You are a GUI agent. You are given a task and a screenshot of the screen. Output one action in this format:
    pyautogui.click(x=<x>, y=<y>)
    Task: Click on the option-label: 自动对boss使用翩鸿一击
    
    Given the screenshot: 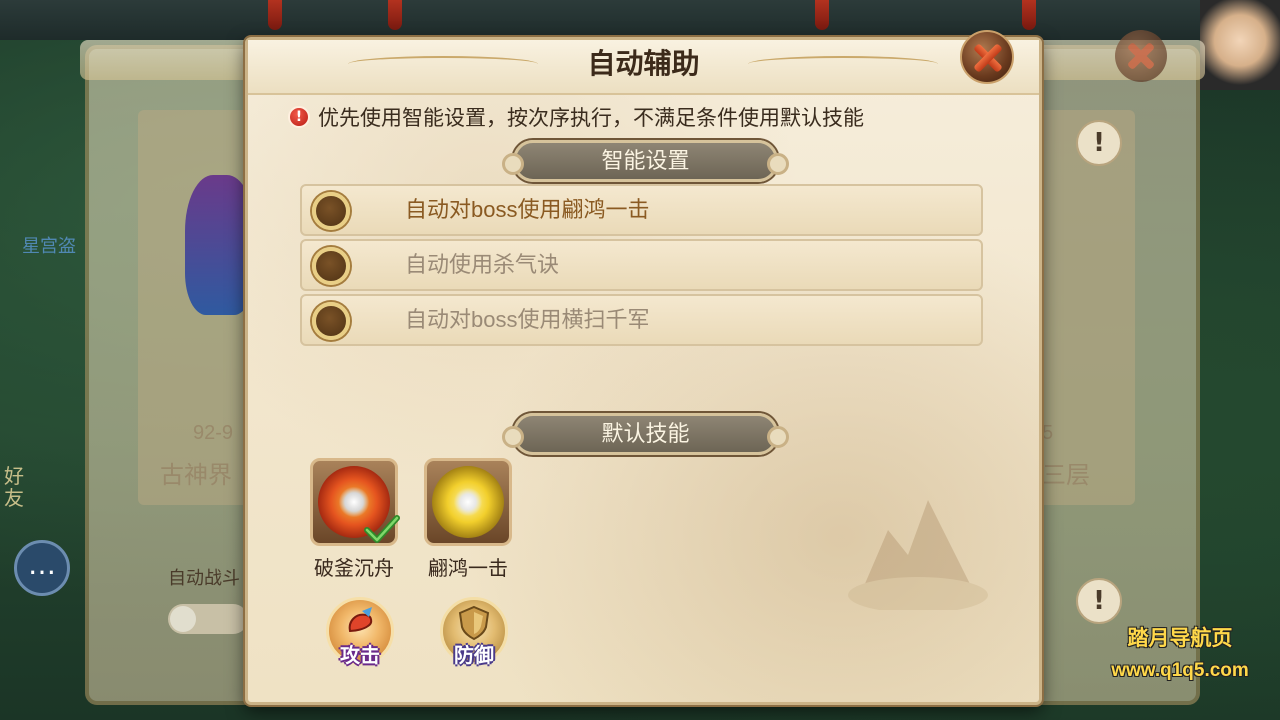 What is the action you would take?
    pyautogui.click(x=527, y=209)
    